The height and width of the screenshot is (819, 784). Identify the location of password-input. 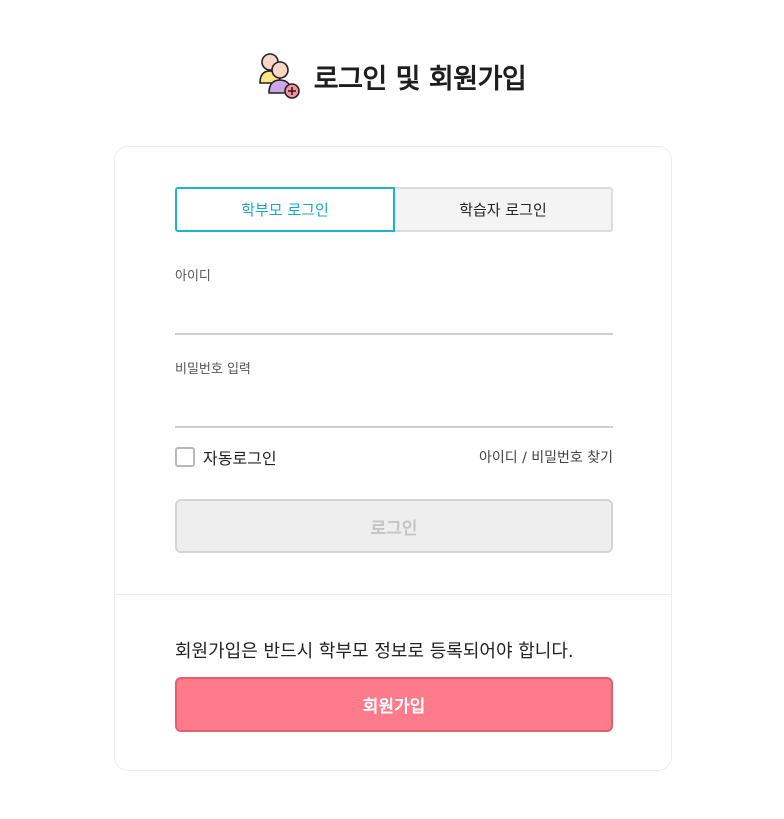
(394, 410).